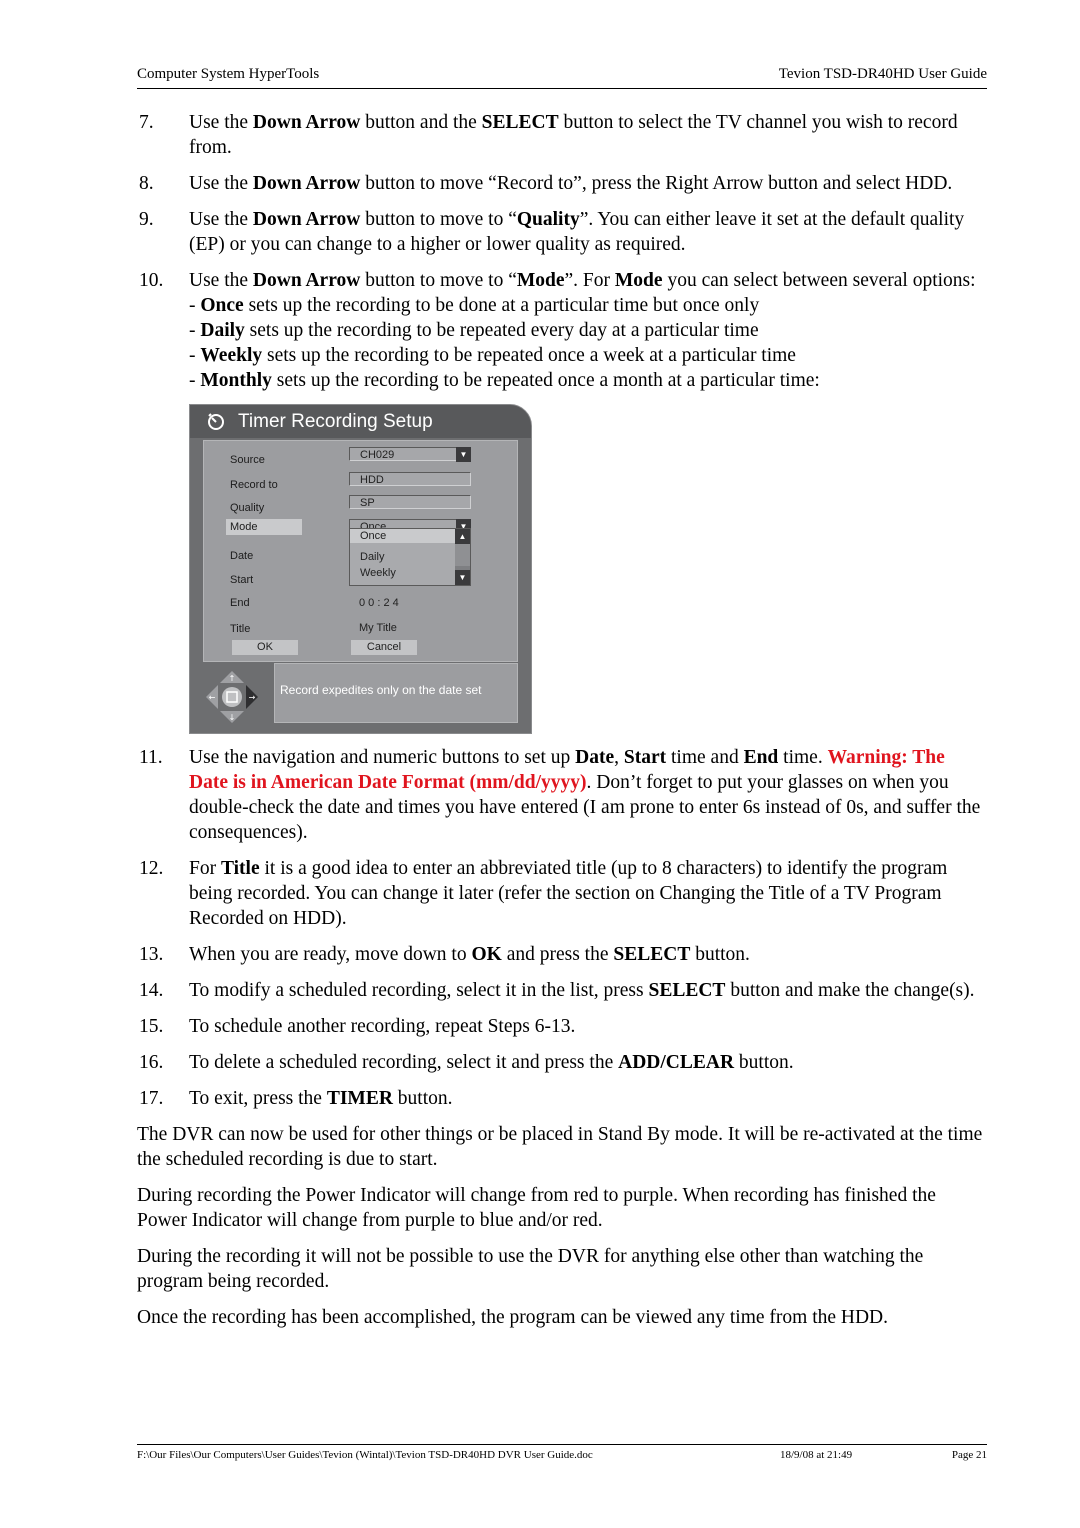 The width and height of the screenshot is (1080, 1528). What do you see at coordinates (378, 628) in the screenshot?
I see `title-value: My Title` at bounding box center [378, 628].